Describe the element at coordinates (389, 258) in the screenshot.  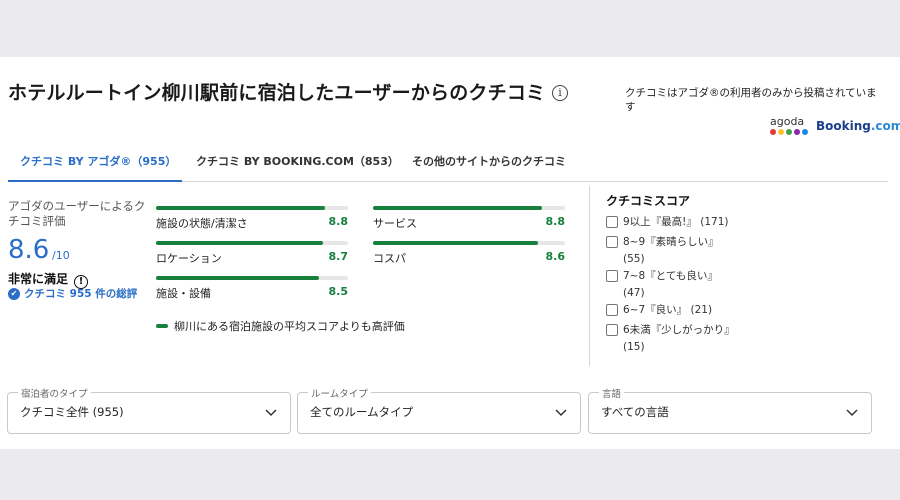
I see `category-label: コスパ` at that location.